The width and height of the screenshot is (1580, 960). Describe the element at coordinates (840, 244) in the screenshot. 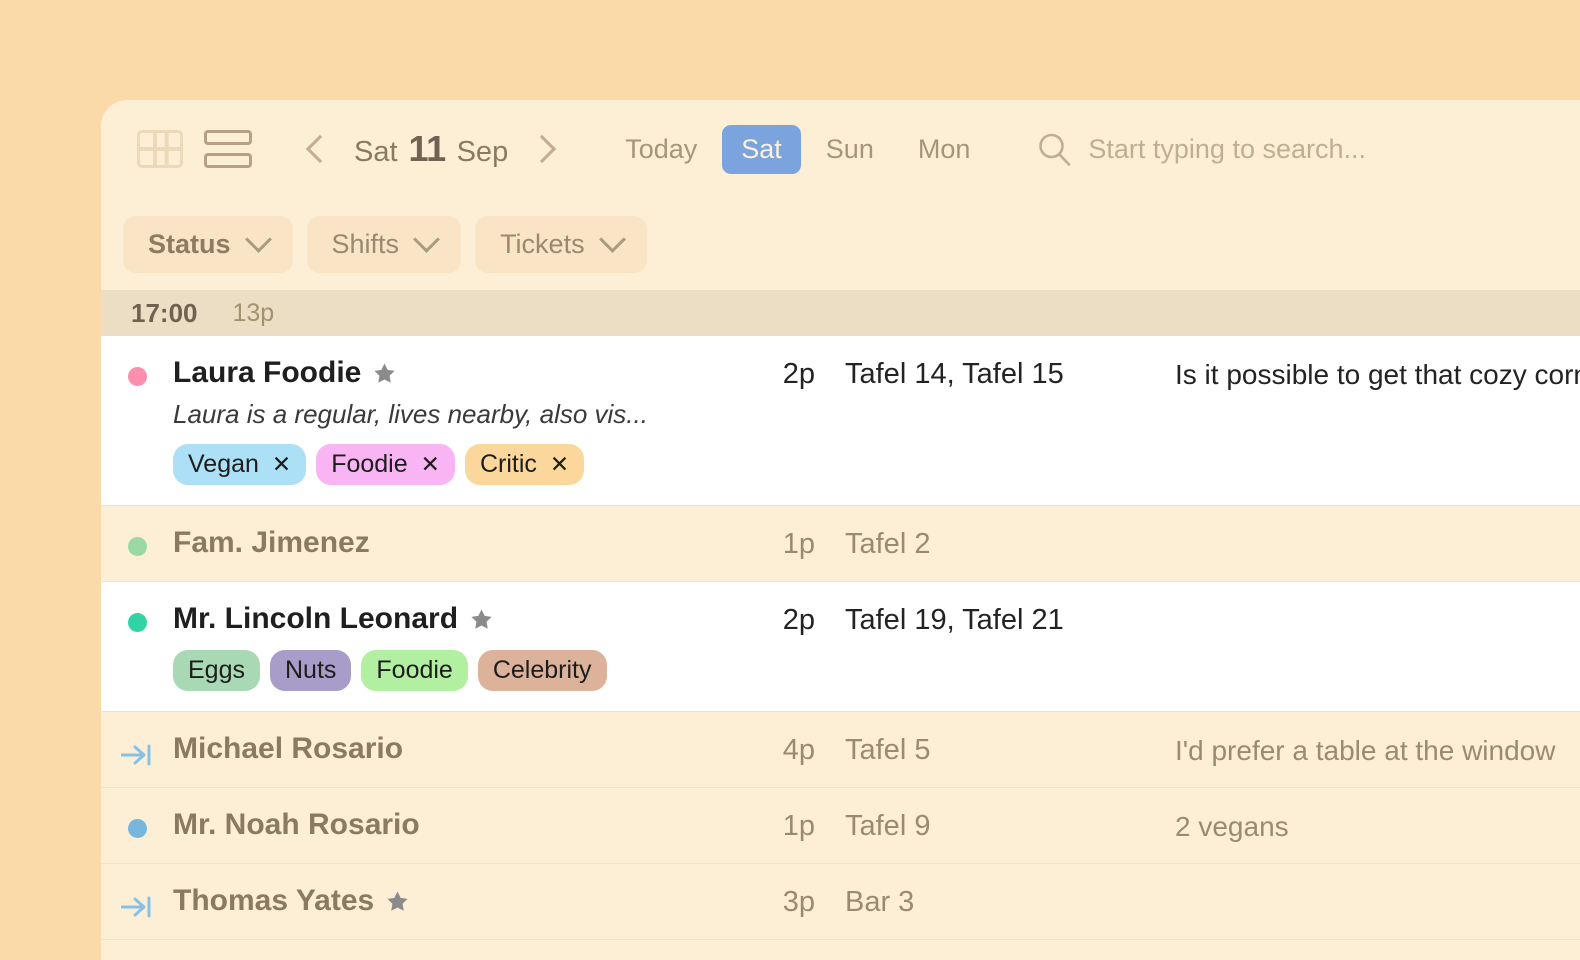

I see `filter-bar: Status Shifts Tickets` at that location.